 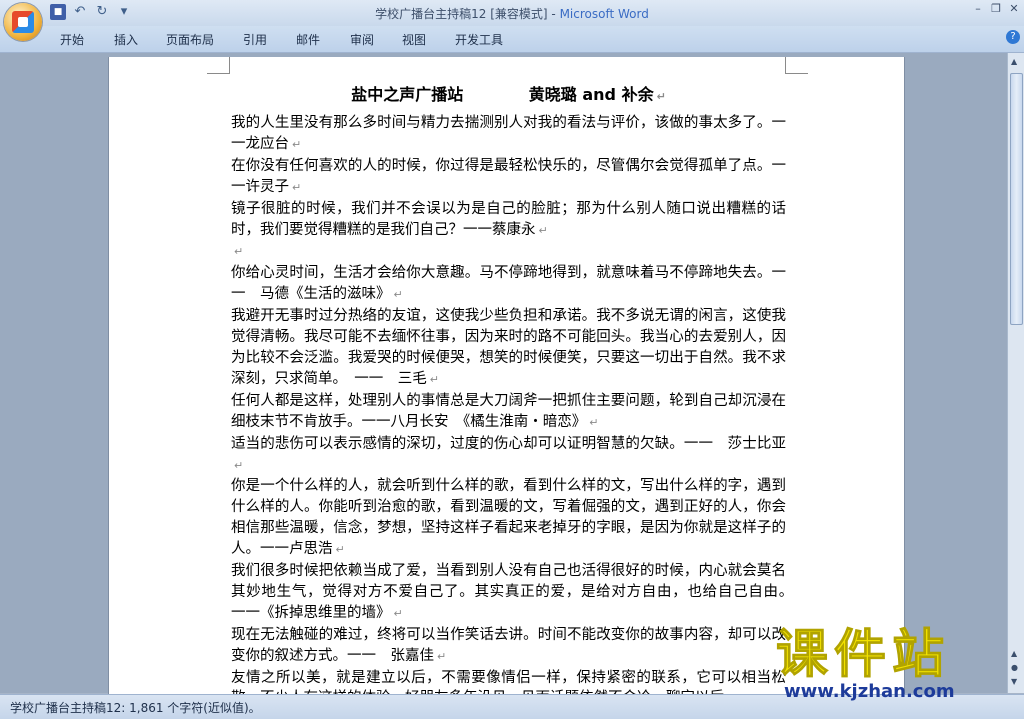 I want to click on watermark-logo: 课件站 www.kjzhan.com, so click(x=891, y=662).